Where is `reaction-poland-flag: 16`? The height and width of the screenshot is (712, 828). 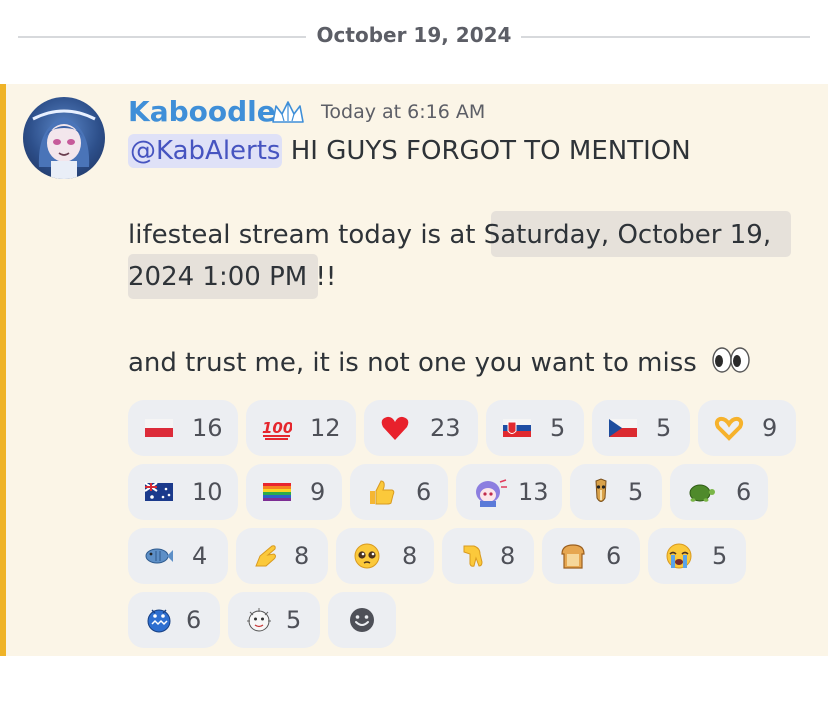
reaction-poland-flag: 16 is located at coordinates (183, 428).